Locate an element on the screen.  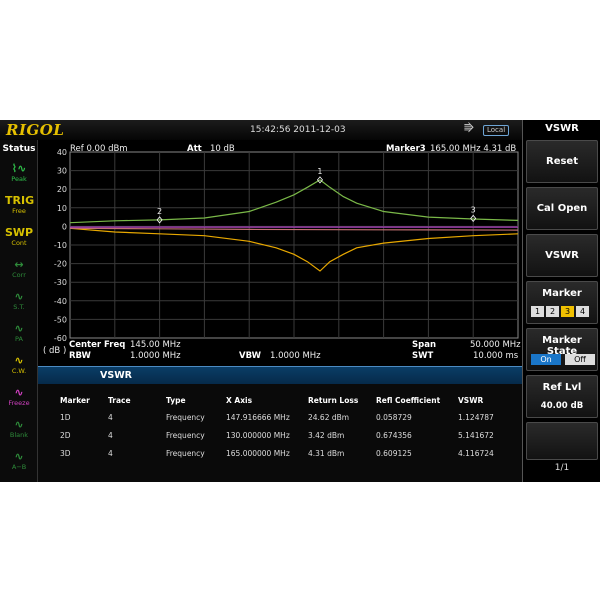
table-cell: 130.000000 MHz is located at coordinates (258, 435).